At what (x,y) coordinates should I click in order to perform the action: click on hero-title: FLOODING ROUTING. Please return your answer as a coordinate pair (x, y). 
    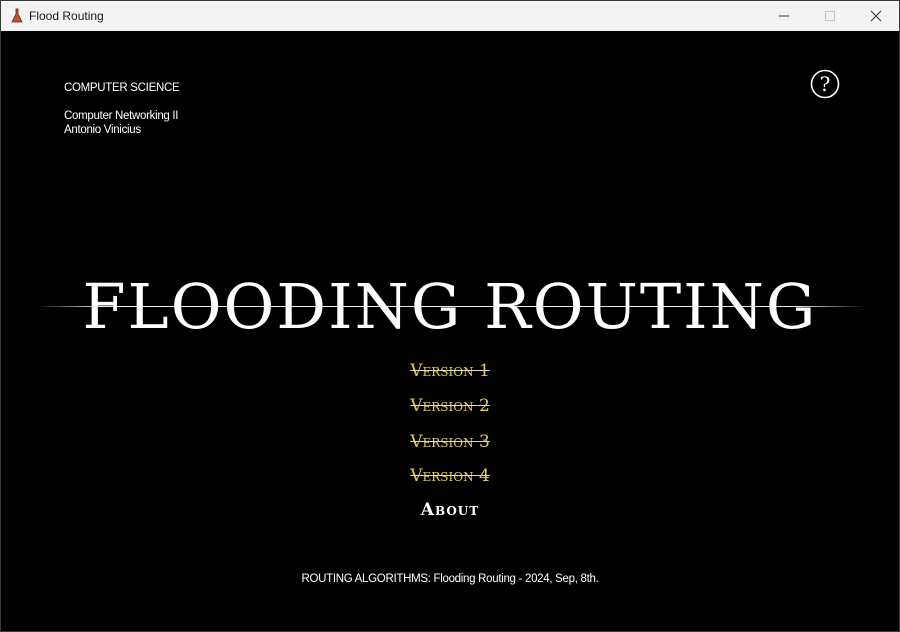
    Looking at the image, I should click on (450, 306).